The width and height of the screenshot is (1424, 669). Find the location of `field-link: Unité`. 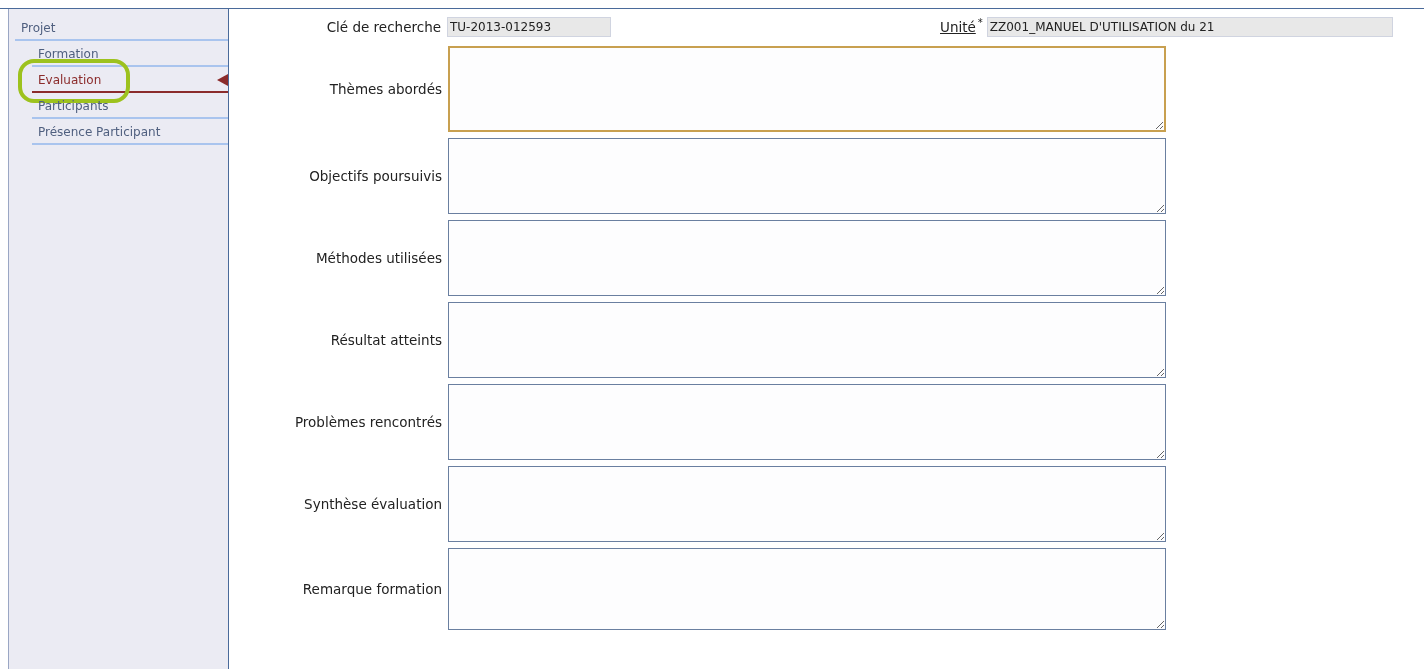

field-link: Unité is located at coordinates (958, 27).